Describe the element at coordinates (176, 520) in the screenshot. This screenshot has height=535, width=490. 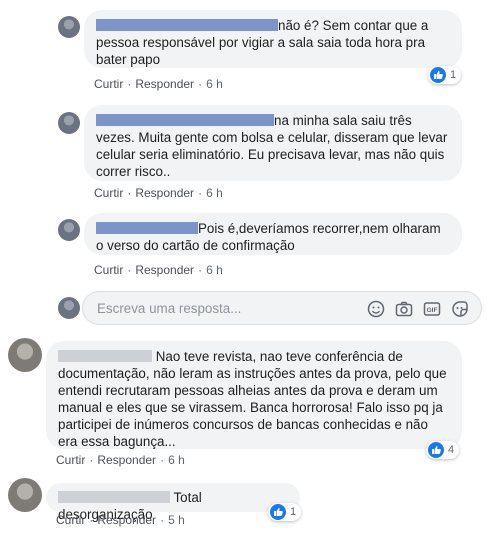
I see `timestamp: 5 h` at that location.